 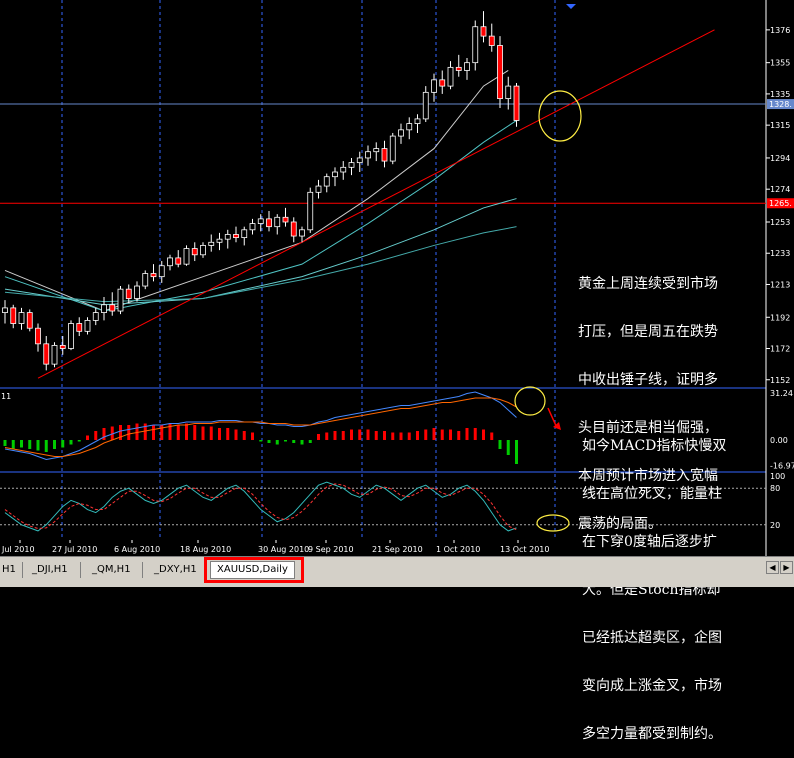 What do you see at coordinates (779, 440) in the screenshot?
I see `macd-tick-label: 0.00` at bounding box center [779, 440].